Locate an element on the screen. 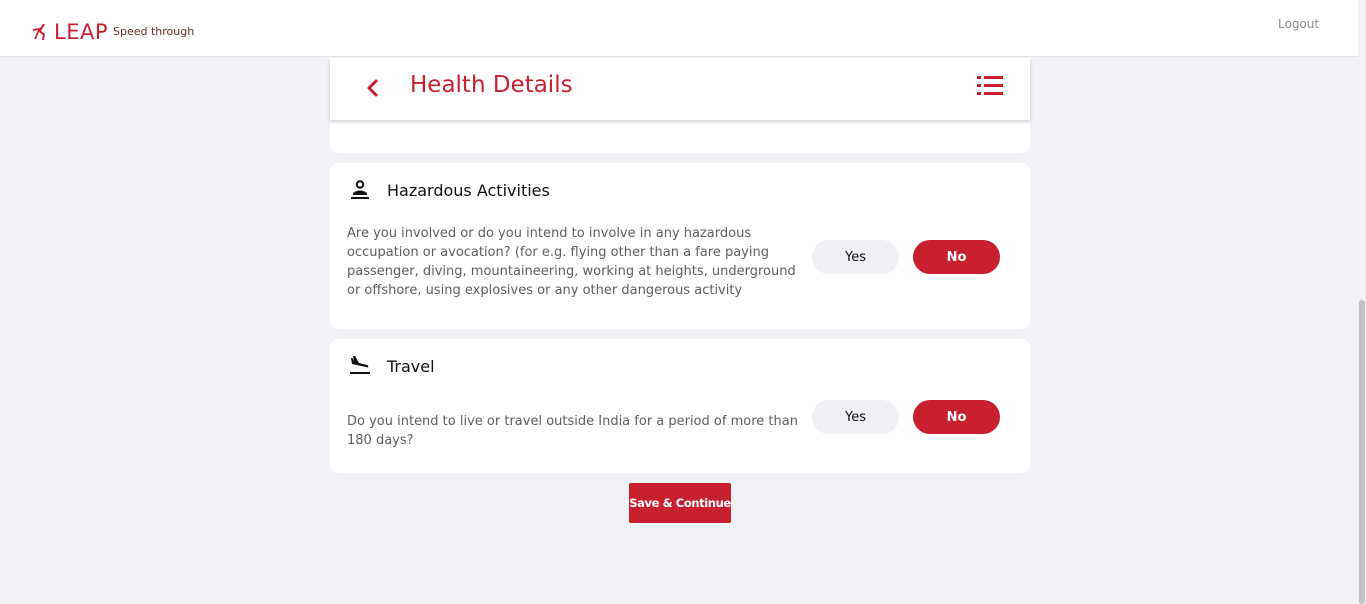  logout-link: Logout is located at coordinates (1298, 24).